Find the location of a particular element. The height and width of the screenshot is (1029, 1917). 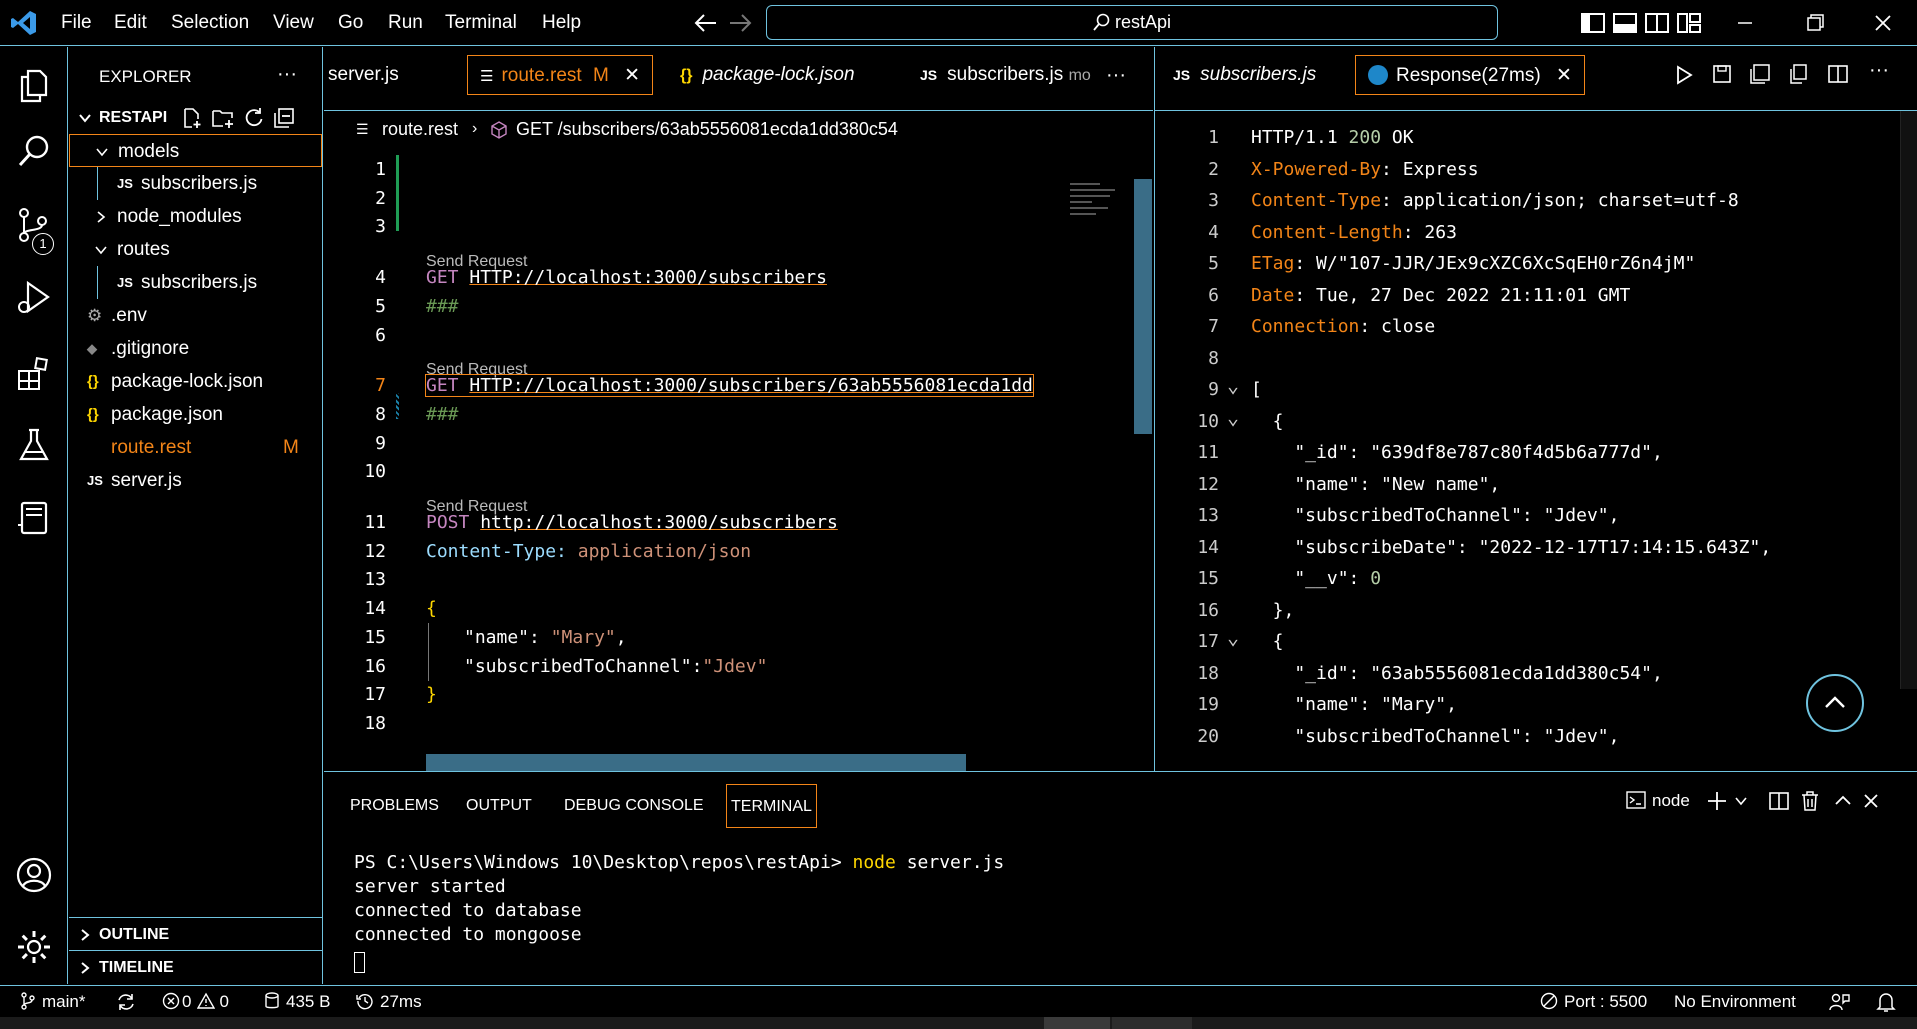

close-window-icon is located at coordinates (1883, 23).